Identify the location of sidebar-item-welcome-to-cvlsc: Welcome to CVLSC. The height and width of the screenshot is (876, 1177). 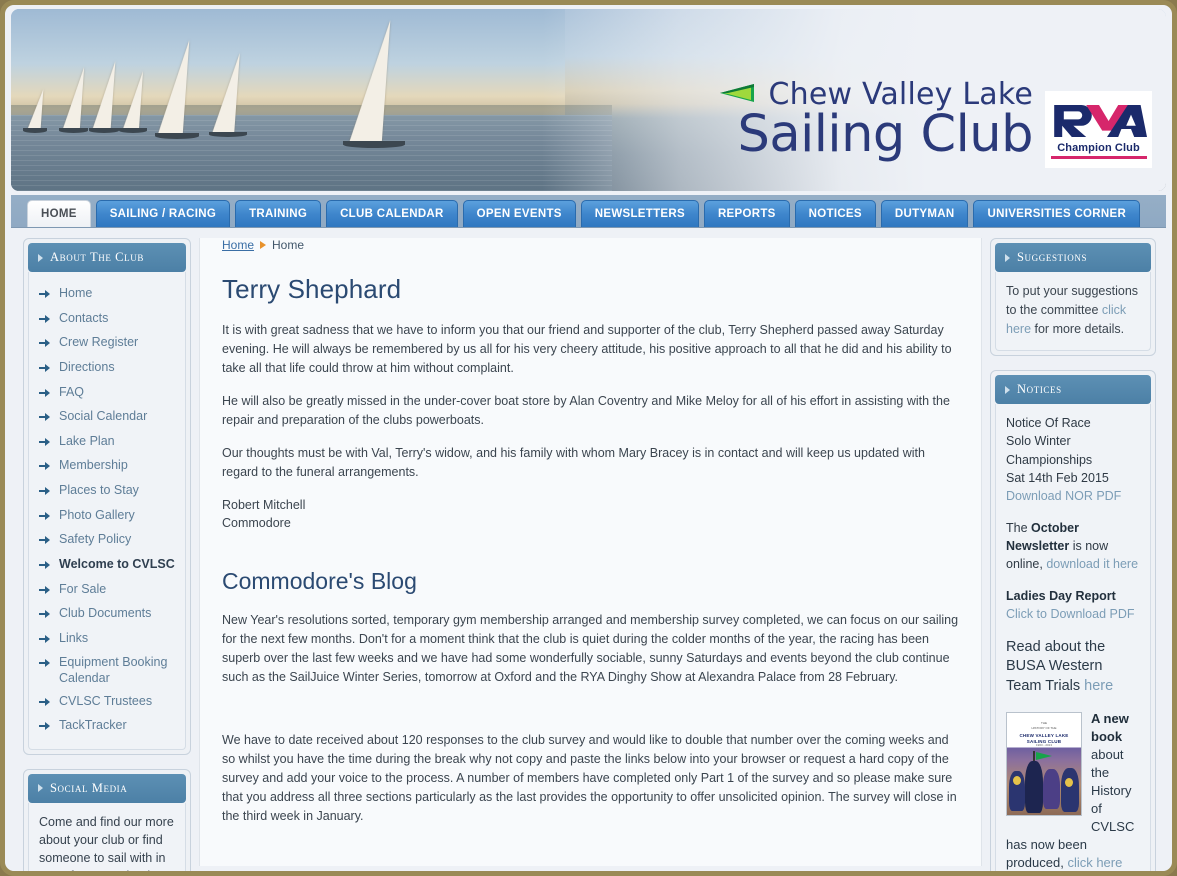
(105, 565).